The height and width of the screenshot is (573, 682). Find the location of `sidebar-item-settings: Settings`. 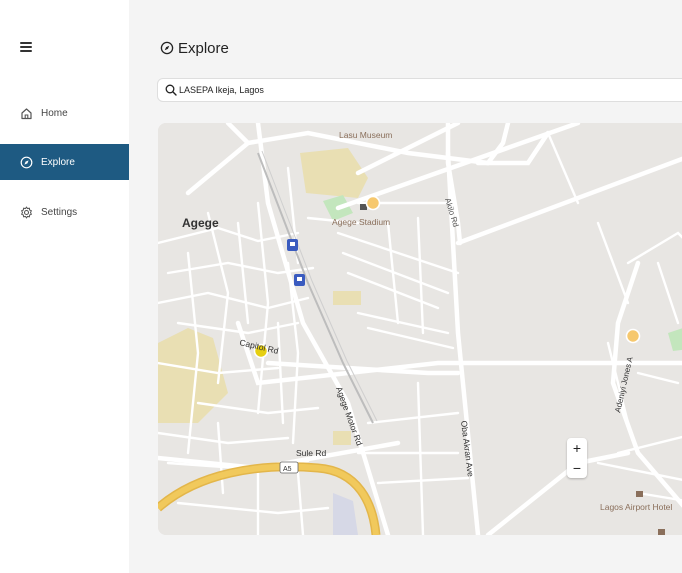

sidebar-item-settings: Settings is located at coordinates (64, 212).